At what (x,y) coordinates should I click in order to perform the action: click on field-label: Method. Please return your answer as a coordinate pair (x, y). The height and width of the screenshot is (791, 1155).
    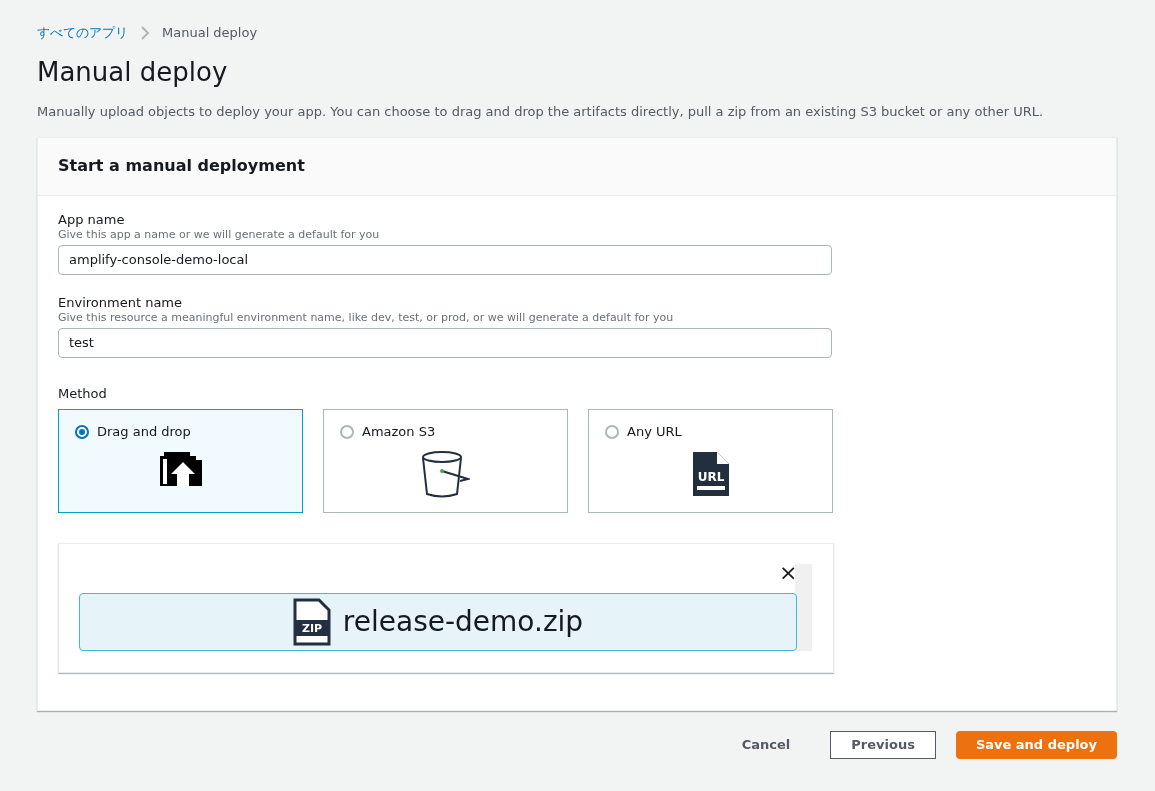
    Looking at the image, I should click on (82, 393).